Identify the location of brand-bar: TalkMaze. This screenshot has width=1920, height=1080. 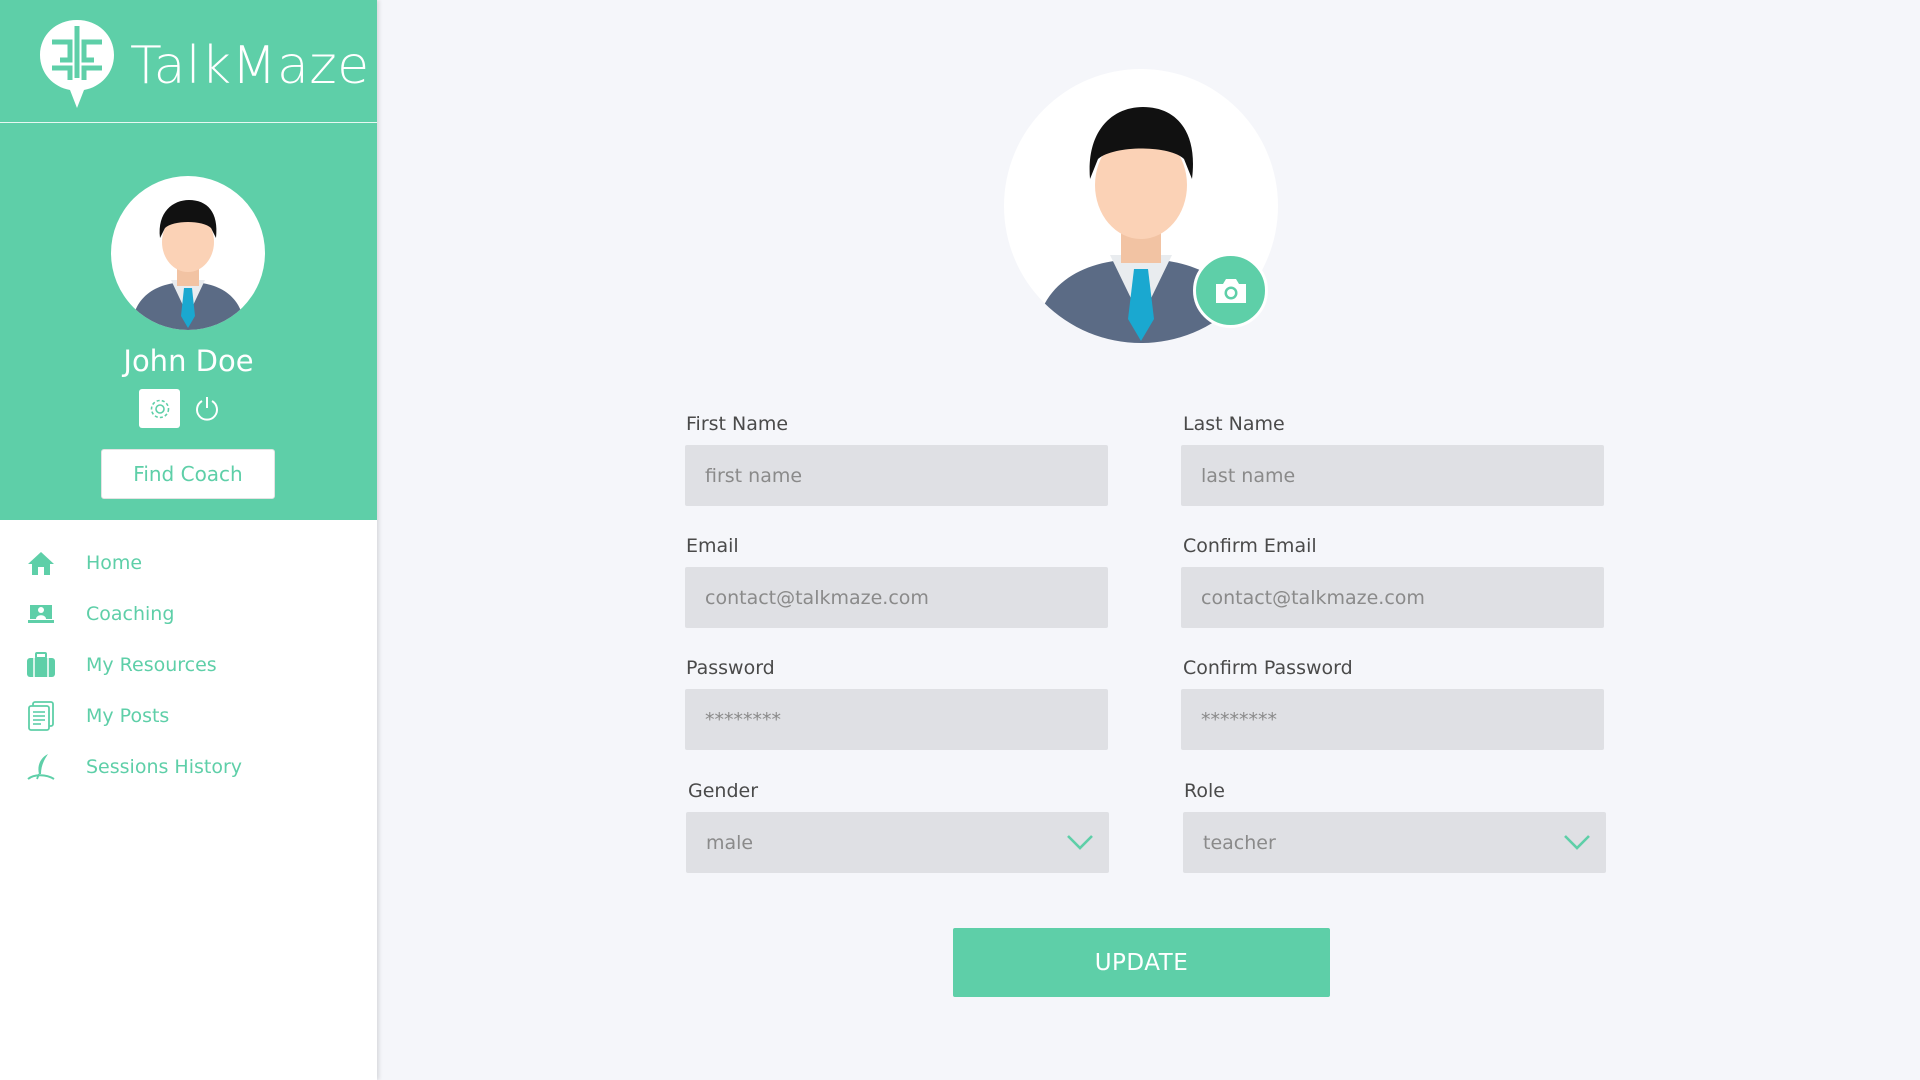
(188, 61).